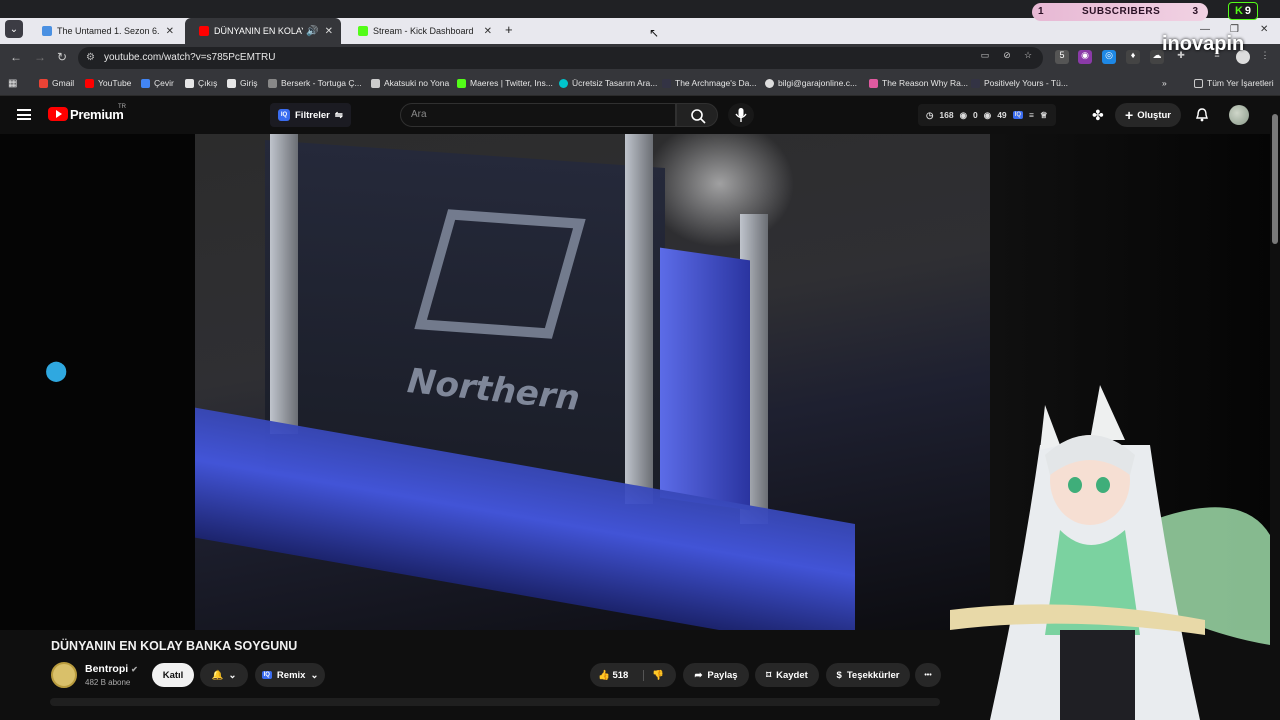 The height and width of the screenshot is (720, 1280). Describe the element at coordinates (263, 31) in the screenshot. I see `tab-youtube-video: DÜNYANIN EN KOLAY BAN 🔊 ✕` at that location.